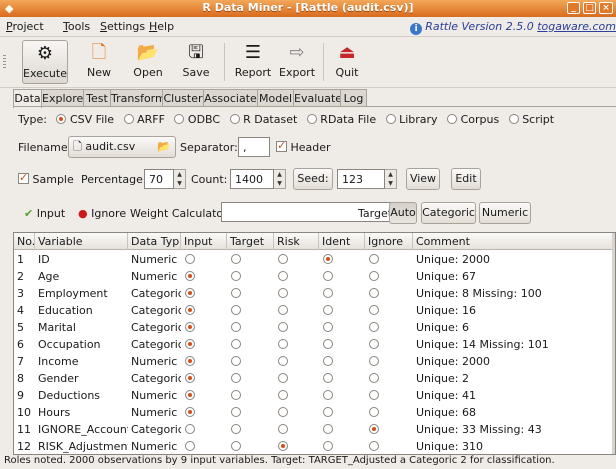 The image size is (616, 469). What do you see at coordinates (197, 119) in the screenshot?
I see `radio-odbc: ODBC` at bounding box center [197, 119].